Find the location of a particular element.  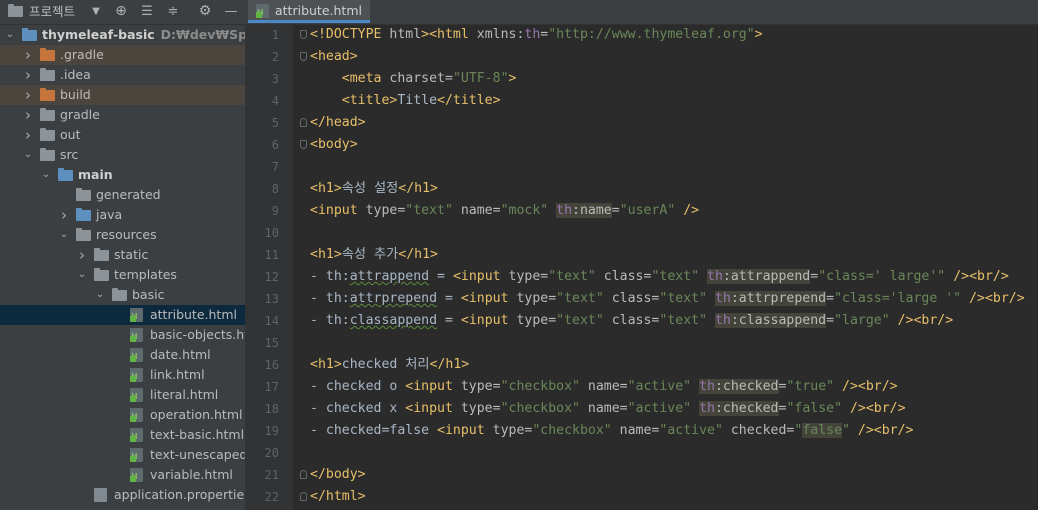

tree-item-link-html: Hlink.html is located at coordinates (122, 375).